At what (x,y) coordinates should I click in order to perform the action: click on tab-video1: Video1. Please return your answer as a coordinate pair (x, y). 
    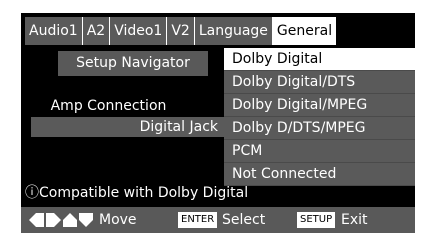
    Looking at the image, I should click on (139, 31).